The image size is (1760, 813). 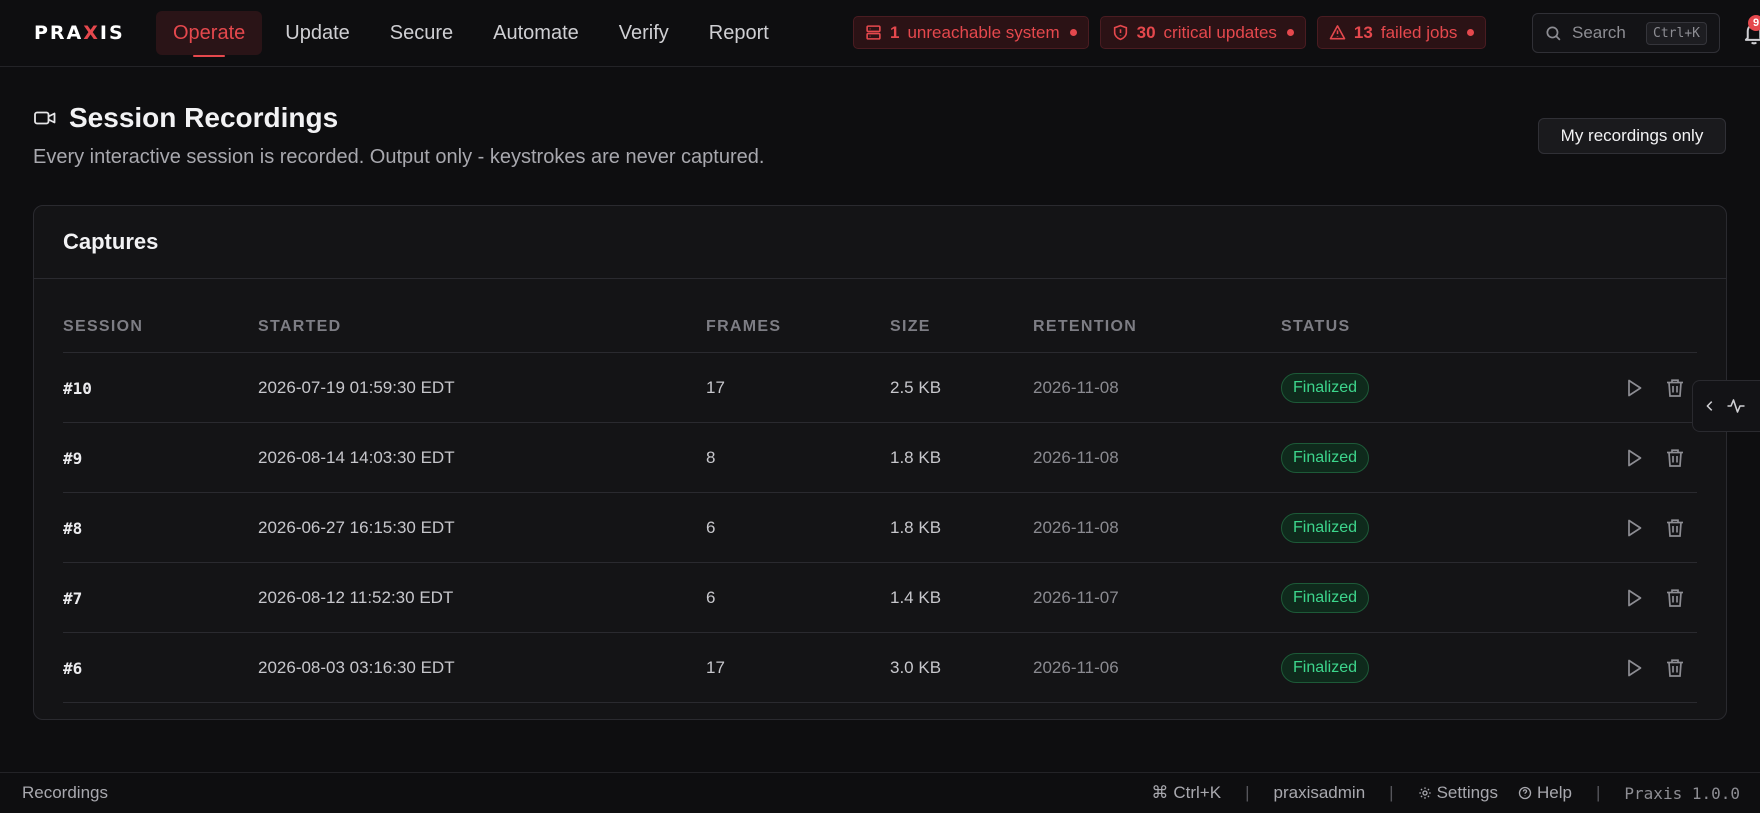 I want to click on search-shortcut: Ctrl+K, so click(x=1676, y=33).